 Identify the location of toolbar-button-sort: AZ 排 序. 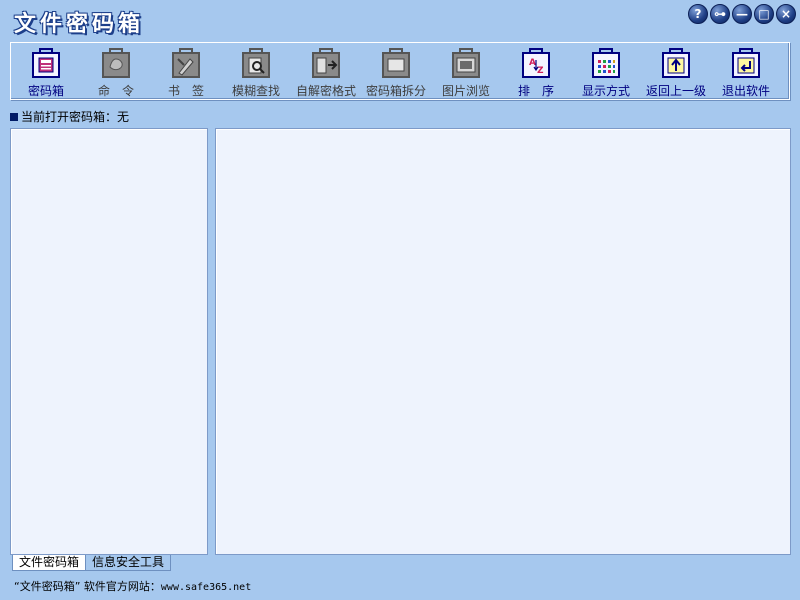
(536, 73).